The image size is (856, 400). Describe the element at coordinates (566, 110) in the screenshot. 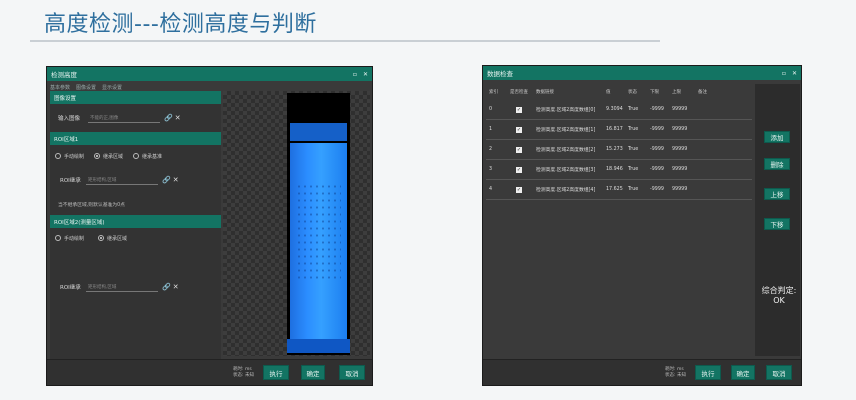

I see `cell-data-link: 检测高度.区域2高度数组[0]` at that location.